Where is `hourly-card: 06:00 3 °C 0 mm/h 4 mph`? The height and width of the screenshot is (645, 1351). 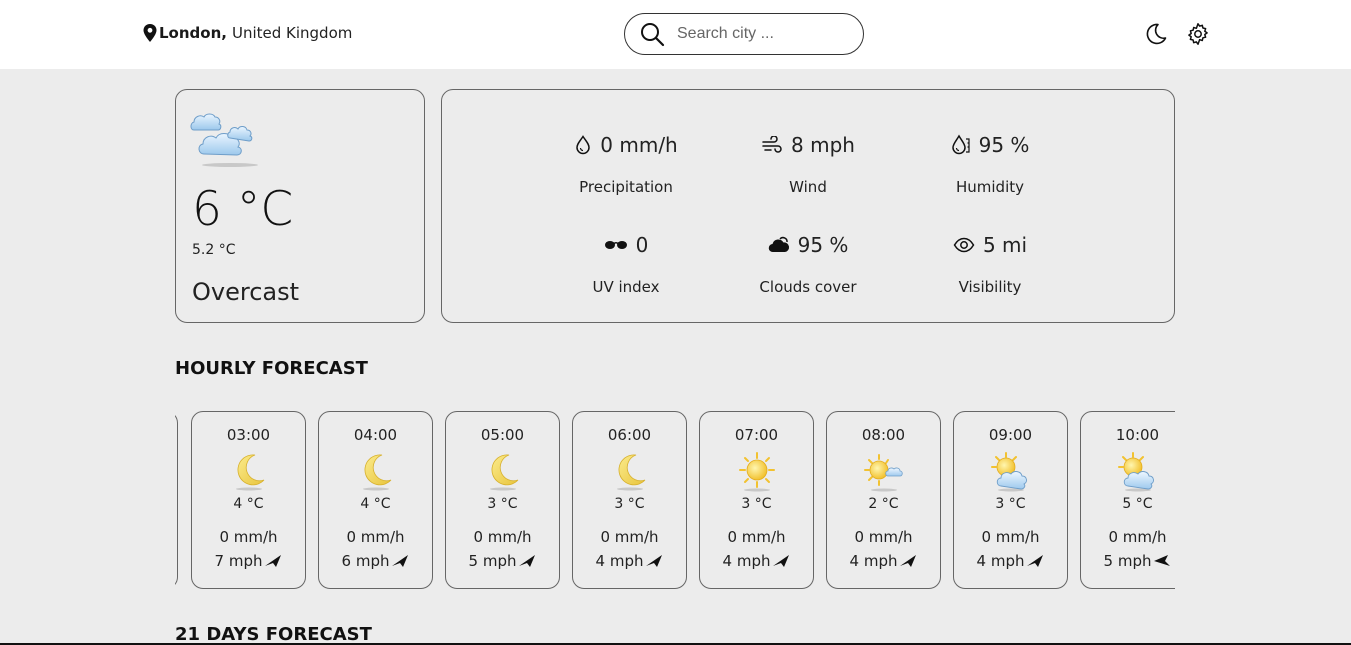 hourly-card: 06:00 3 °C 0 mm/h 4 mph is located at coordinates (629, 500).